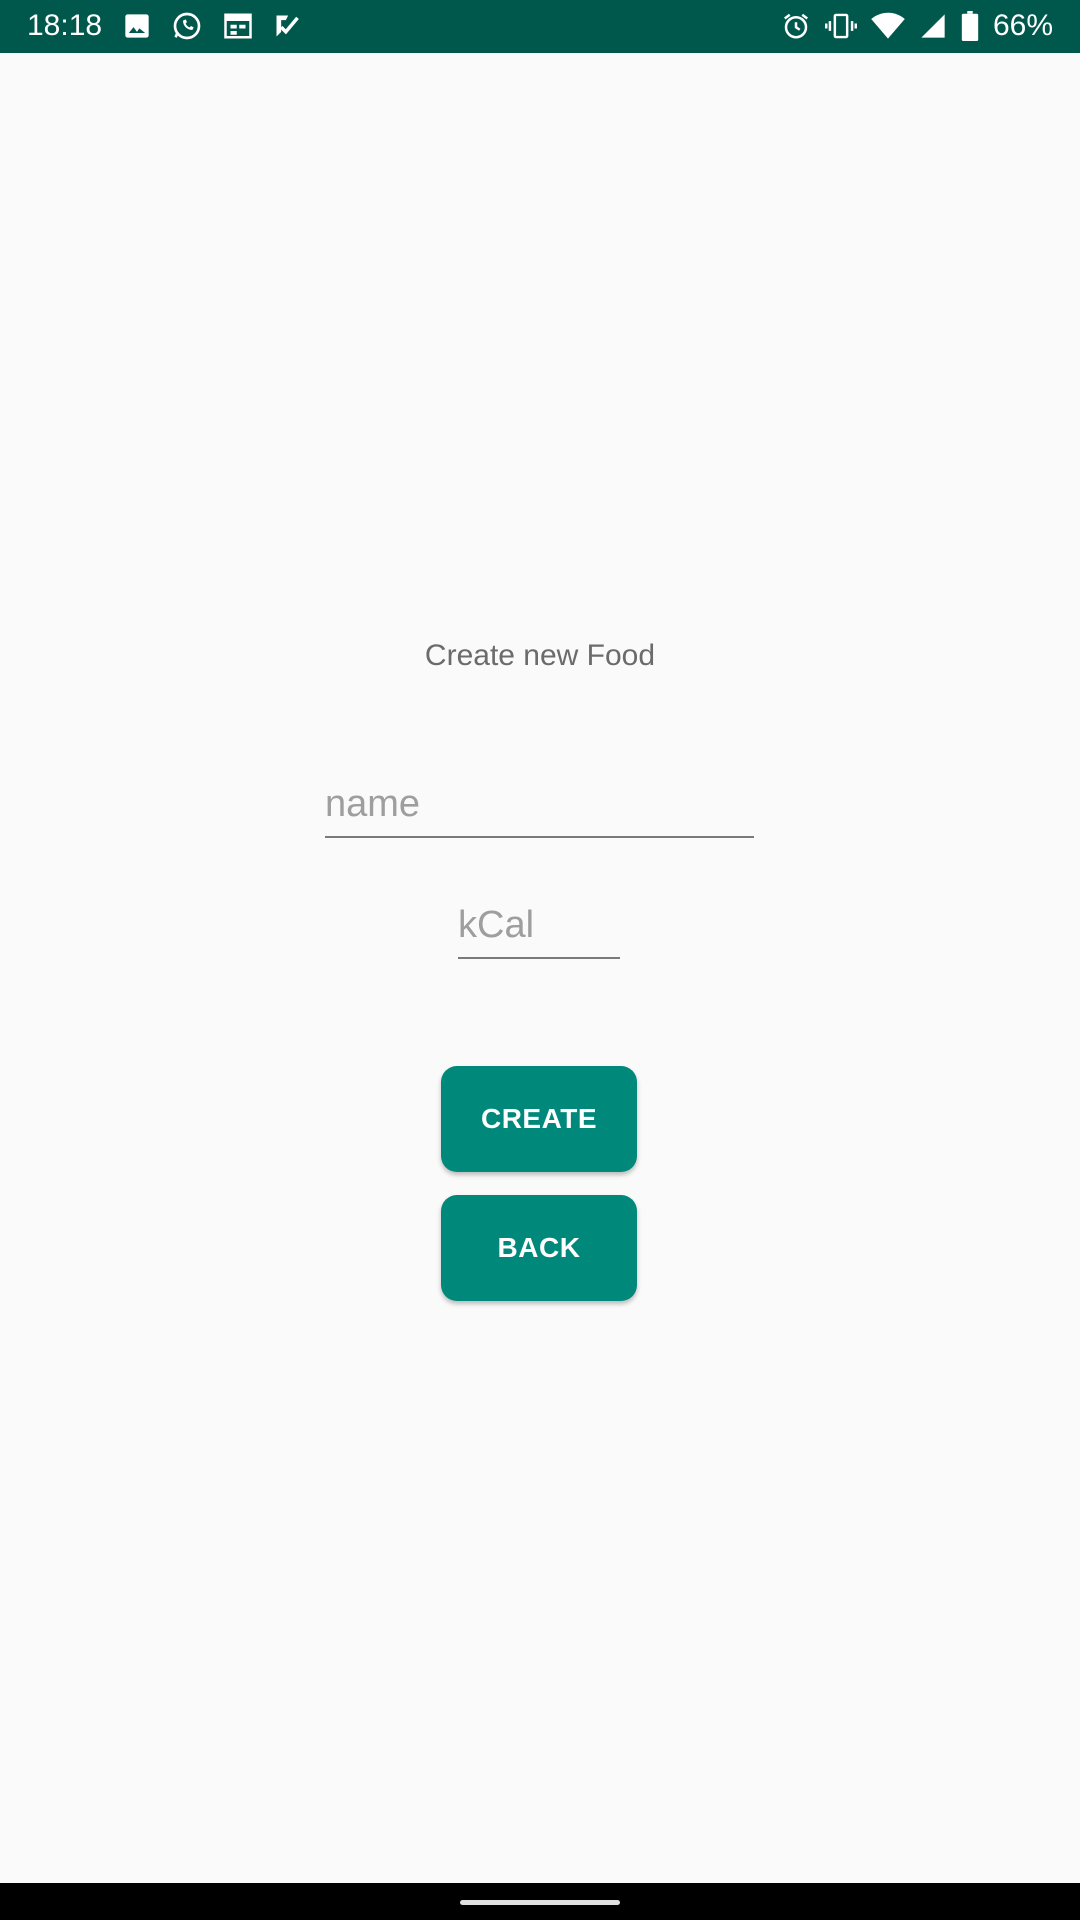 This screenshot has width=1080, height=1920. What do you see at coordinates (796, 26) in the screenshot?
I see `alarm-icon` at bounding box center [796, 26].